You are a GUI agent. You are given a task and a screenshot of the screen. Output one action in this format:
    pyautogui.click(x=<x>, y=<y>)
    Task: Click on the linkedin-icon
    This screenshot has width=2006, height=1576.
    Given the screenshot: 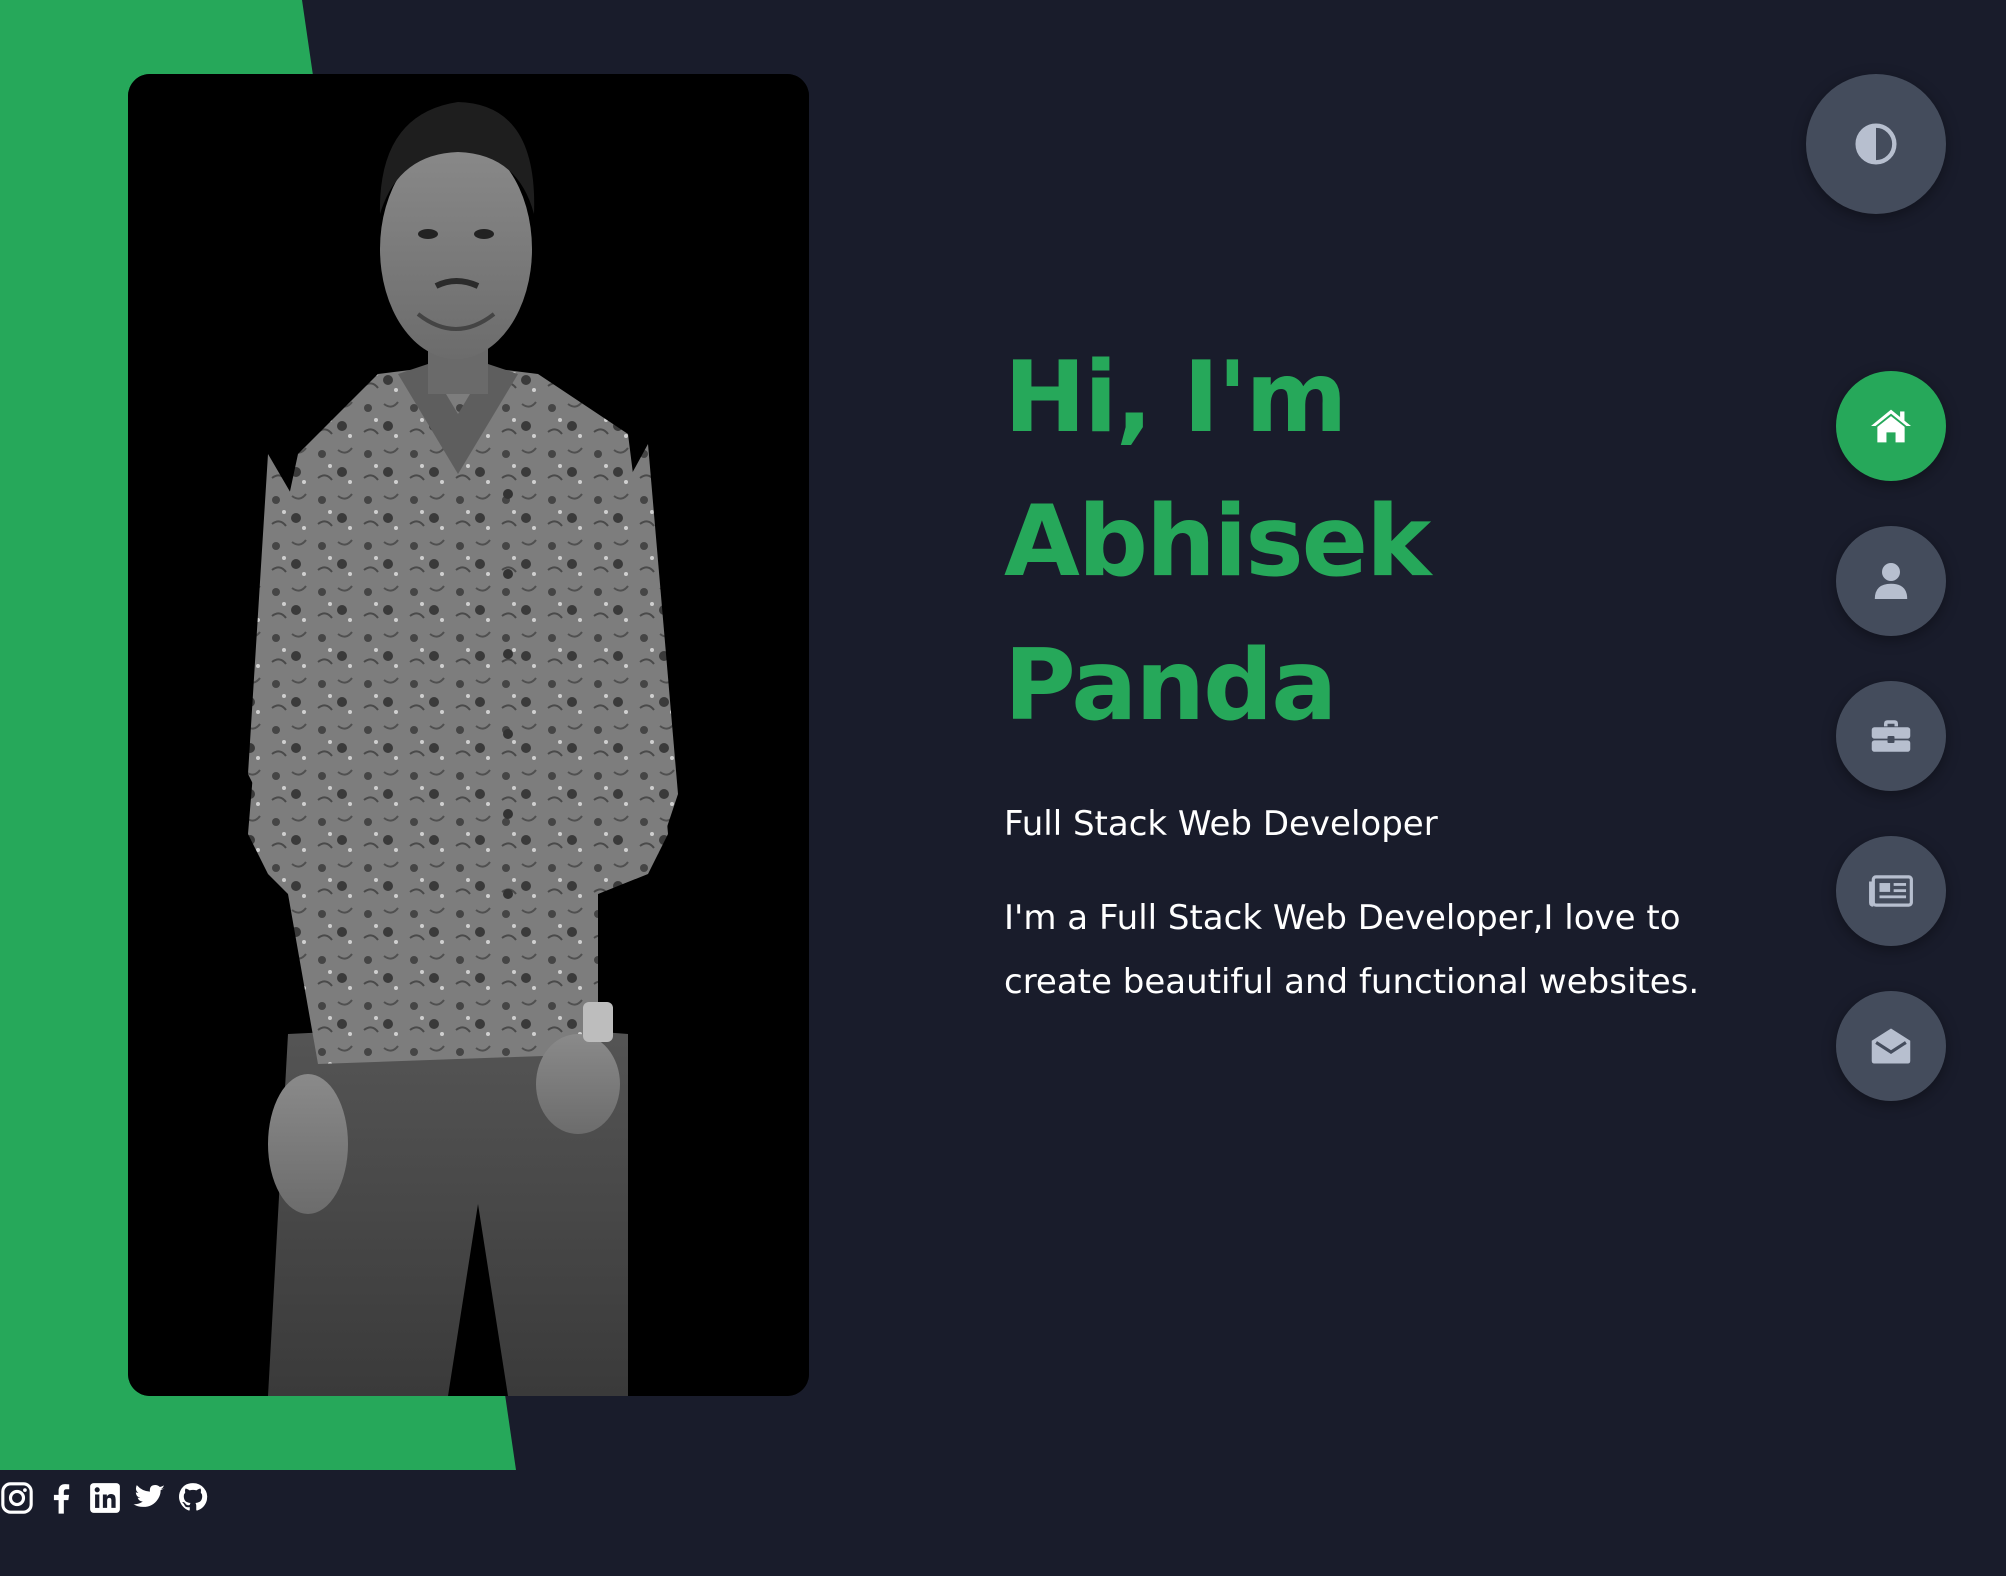 What is the action you would take?
    pyautogui.click(x=105, y=1498)
    